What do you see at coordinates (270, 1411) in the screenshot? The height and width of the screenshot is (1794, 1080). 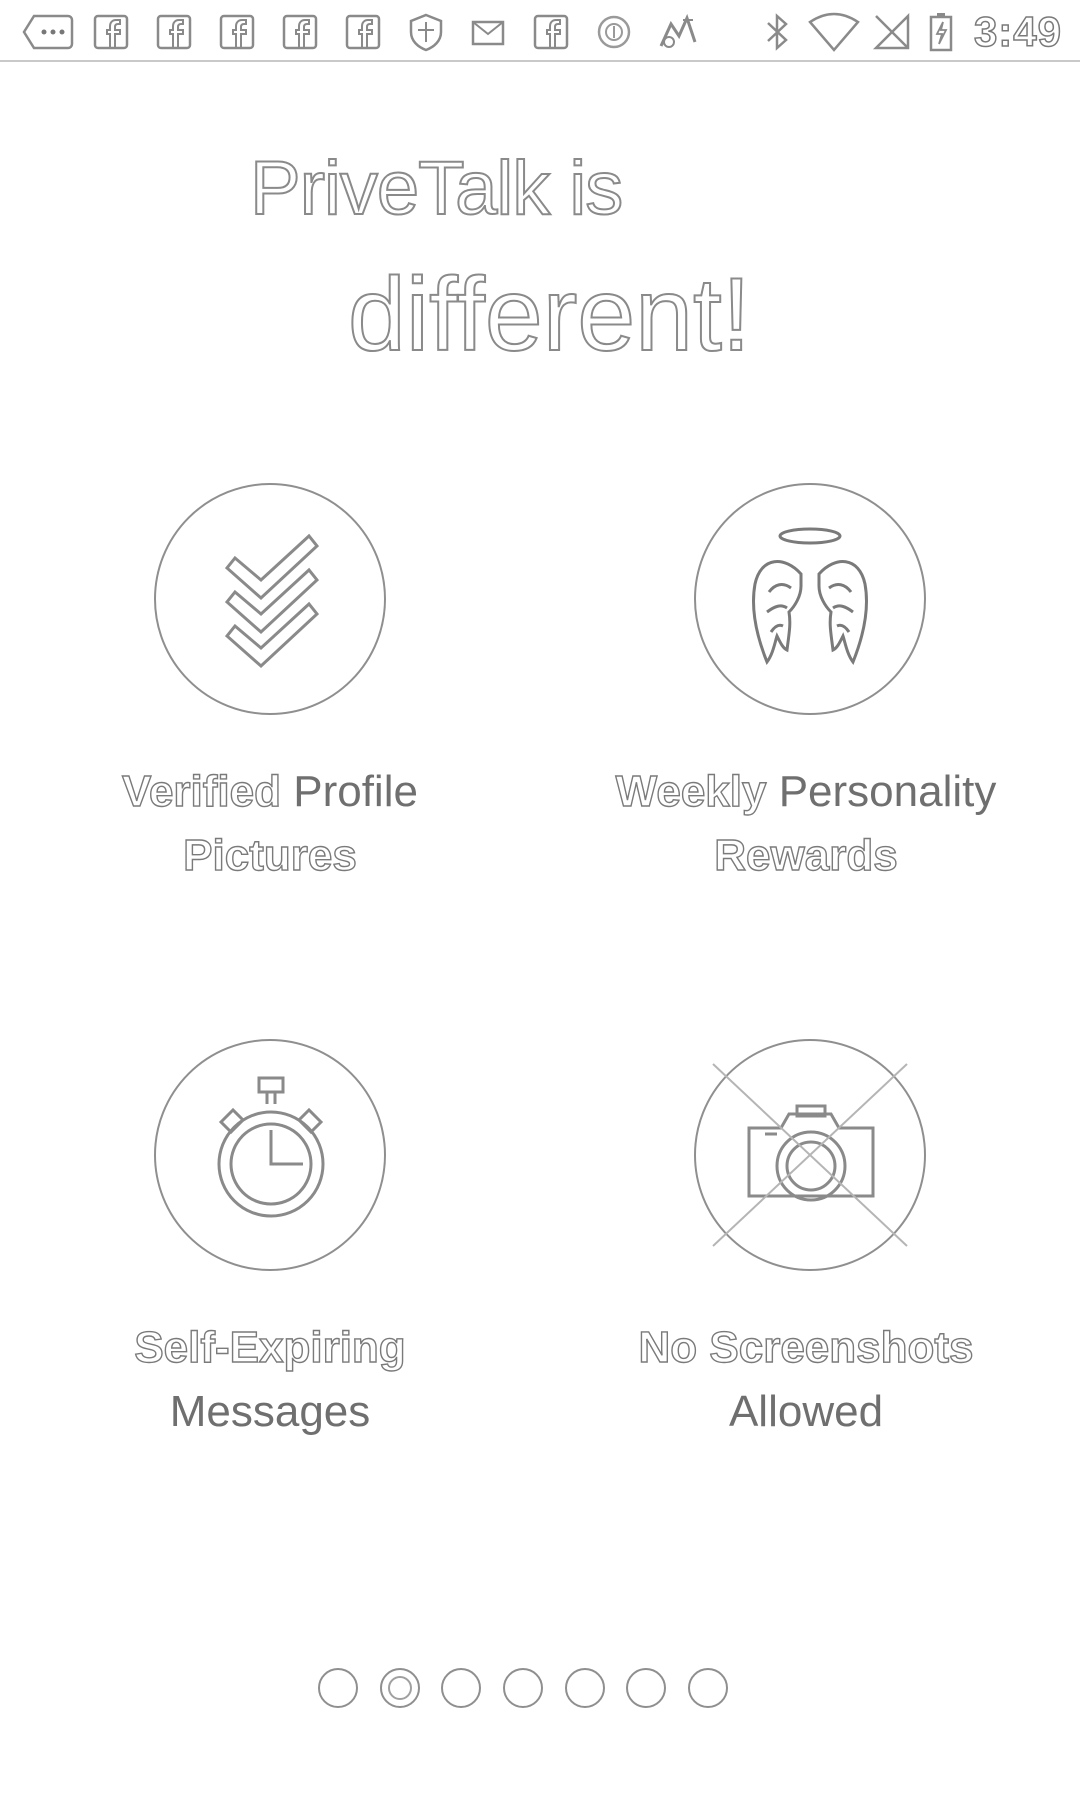 I see `feature-3-line2: Messages` at bounding box center [270, 1411].